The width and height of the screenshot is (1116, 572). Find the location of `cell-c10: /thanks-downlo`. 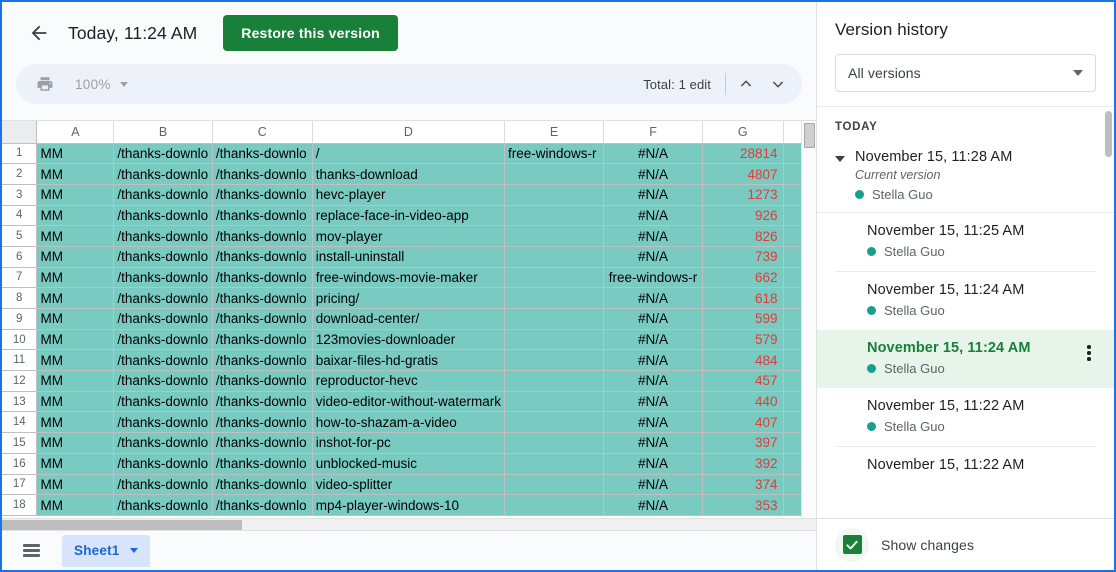

cell-c10: /thanks-downlo is located at coordinates (262, 340).